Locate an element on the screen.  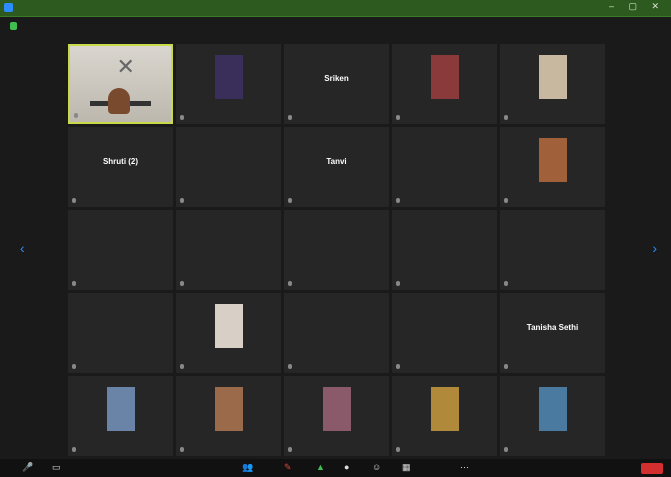
chevron-left-icon: ‹ is located at coordinates (22, 248).